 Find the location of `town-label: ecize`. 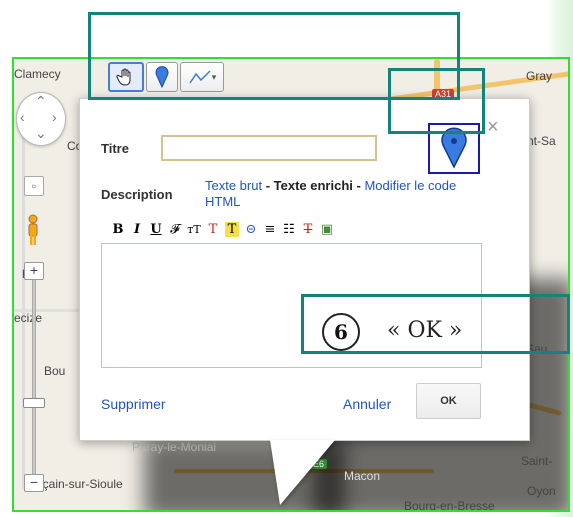

town-label: ecize is located at coordinates (28, 318).